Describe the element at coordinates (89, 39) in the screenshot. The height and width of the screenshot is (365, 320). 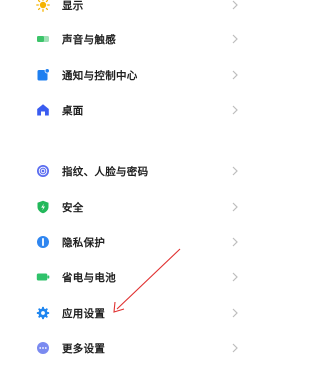
I see `settings-item-label: 声音与触感` at that location.